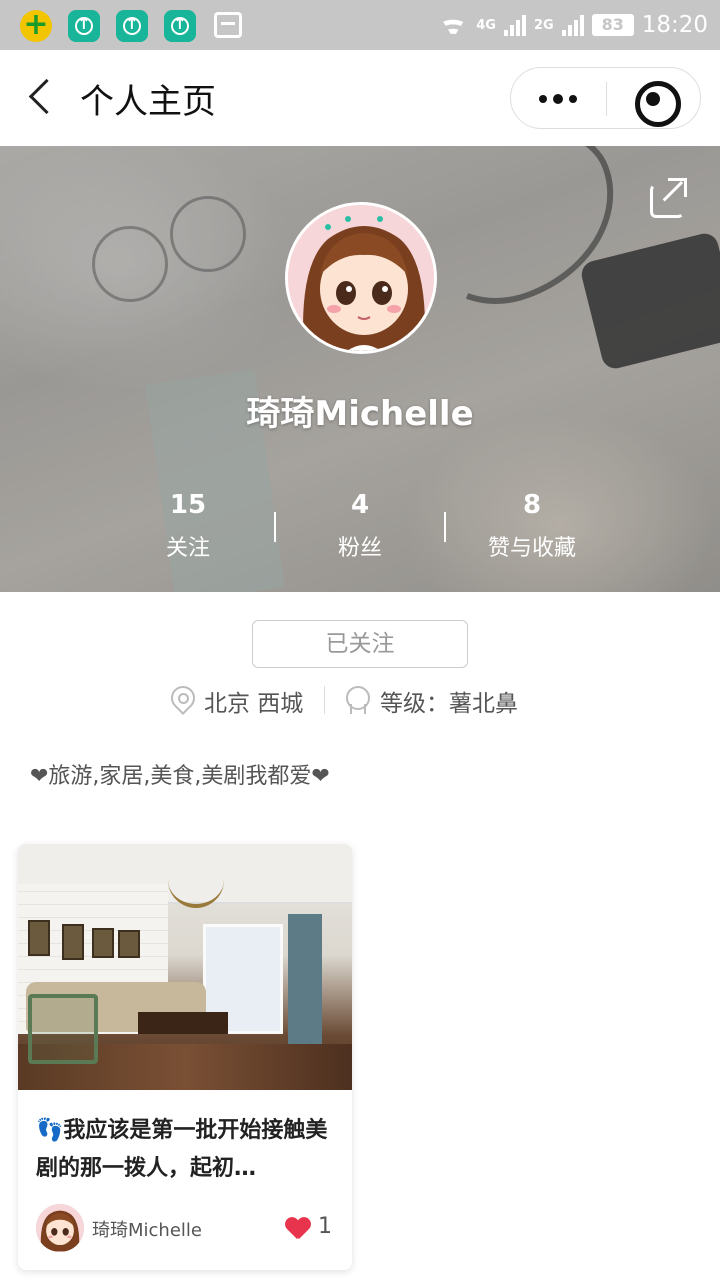 The height and width of the screenshot is (1280, 720). I want to click on info-divider, so click(324, 700).